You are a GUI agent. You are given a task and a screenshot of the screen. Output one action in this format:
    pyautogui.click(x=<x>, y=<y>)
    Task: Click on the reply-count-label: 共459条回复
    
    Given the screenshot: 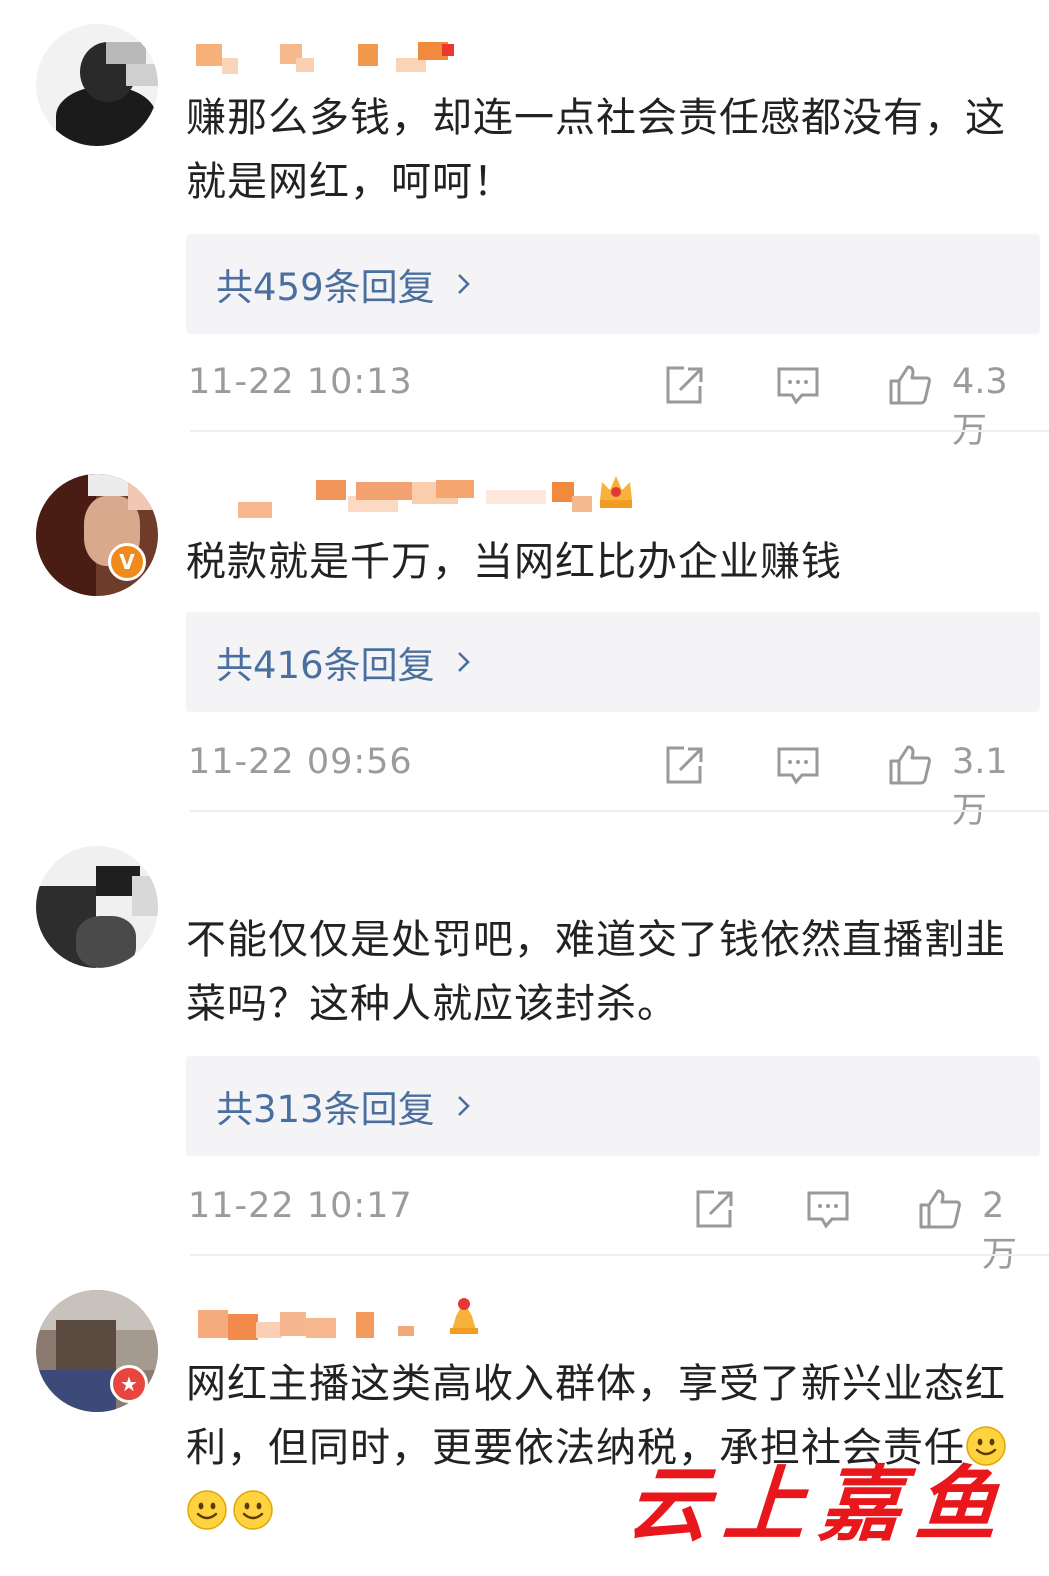 What is the action you would take?
    pyautogui.click(x=325, y=287)
    